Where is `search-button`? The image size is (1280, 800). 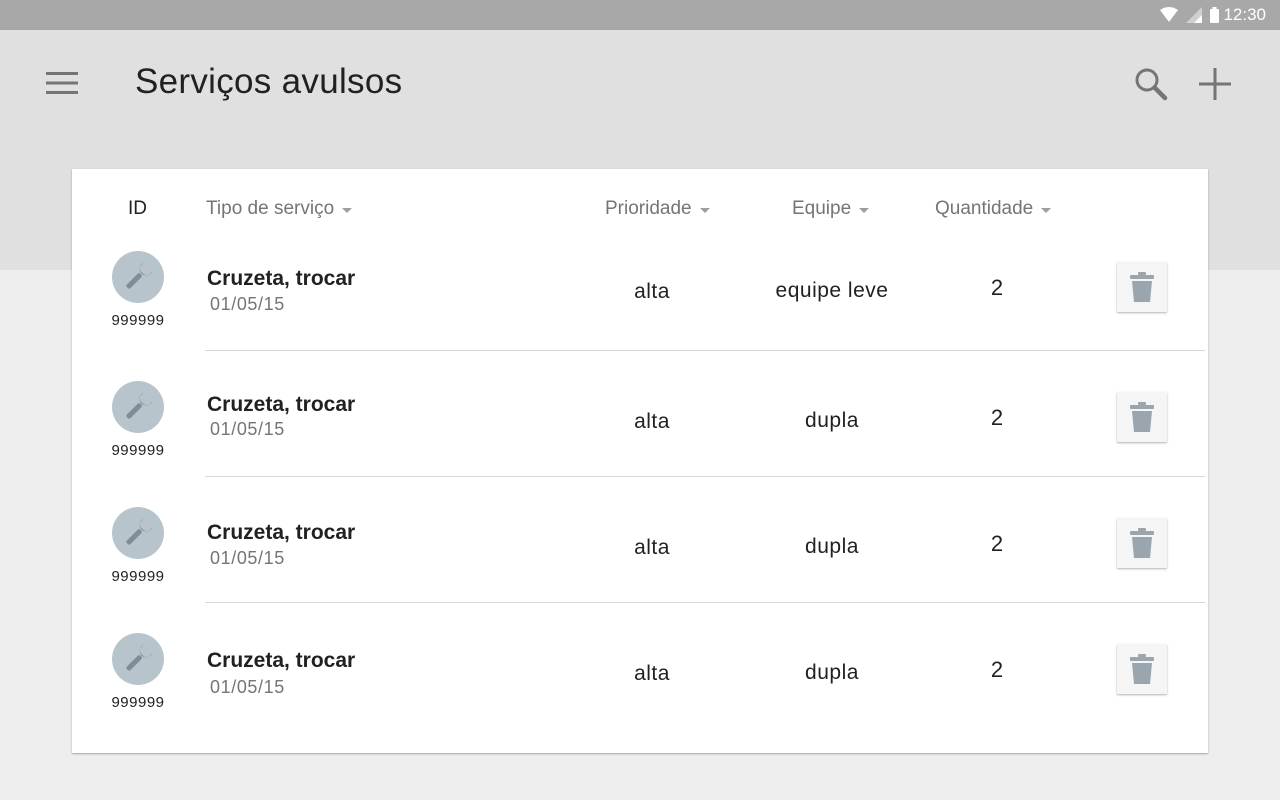 search-button is located at coordinates (1151, 84).